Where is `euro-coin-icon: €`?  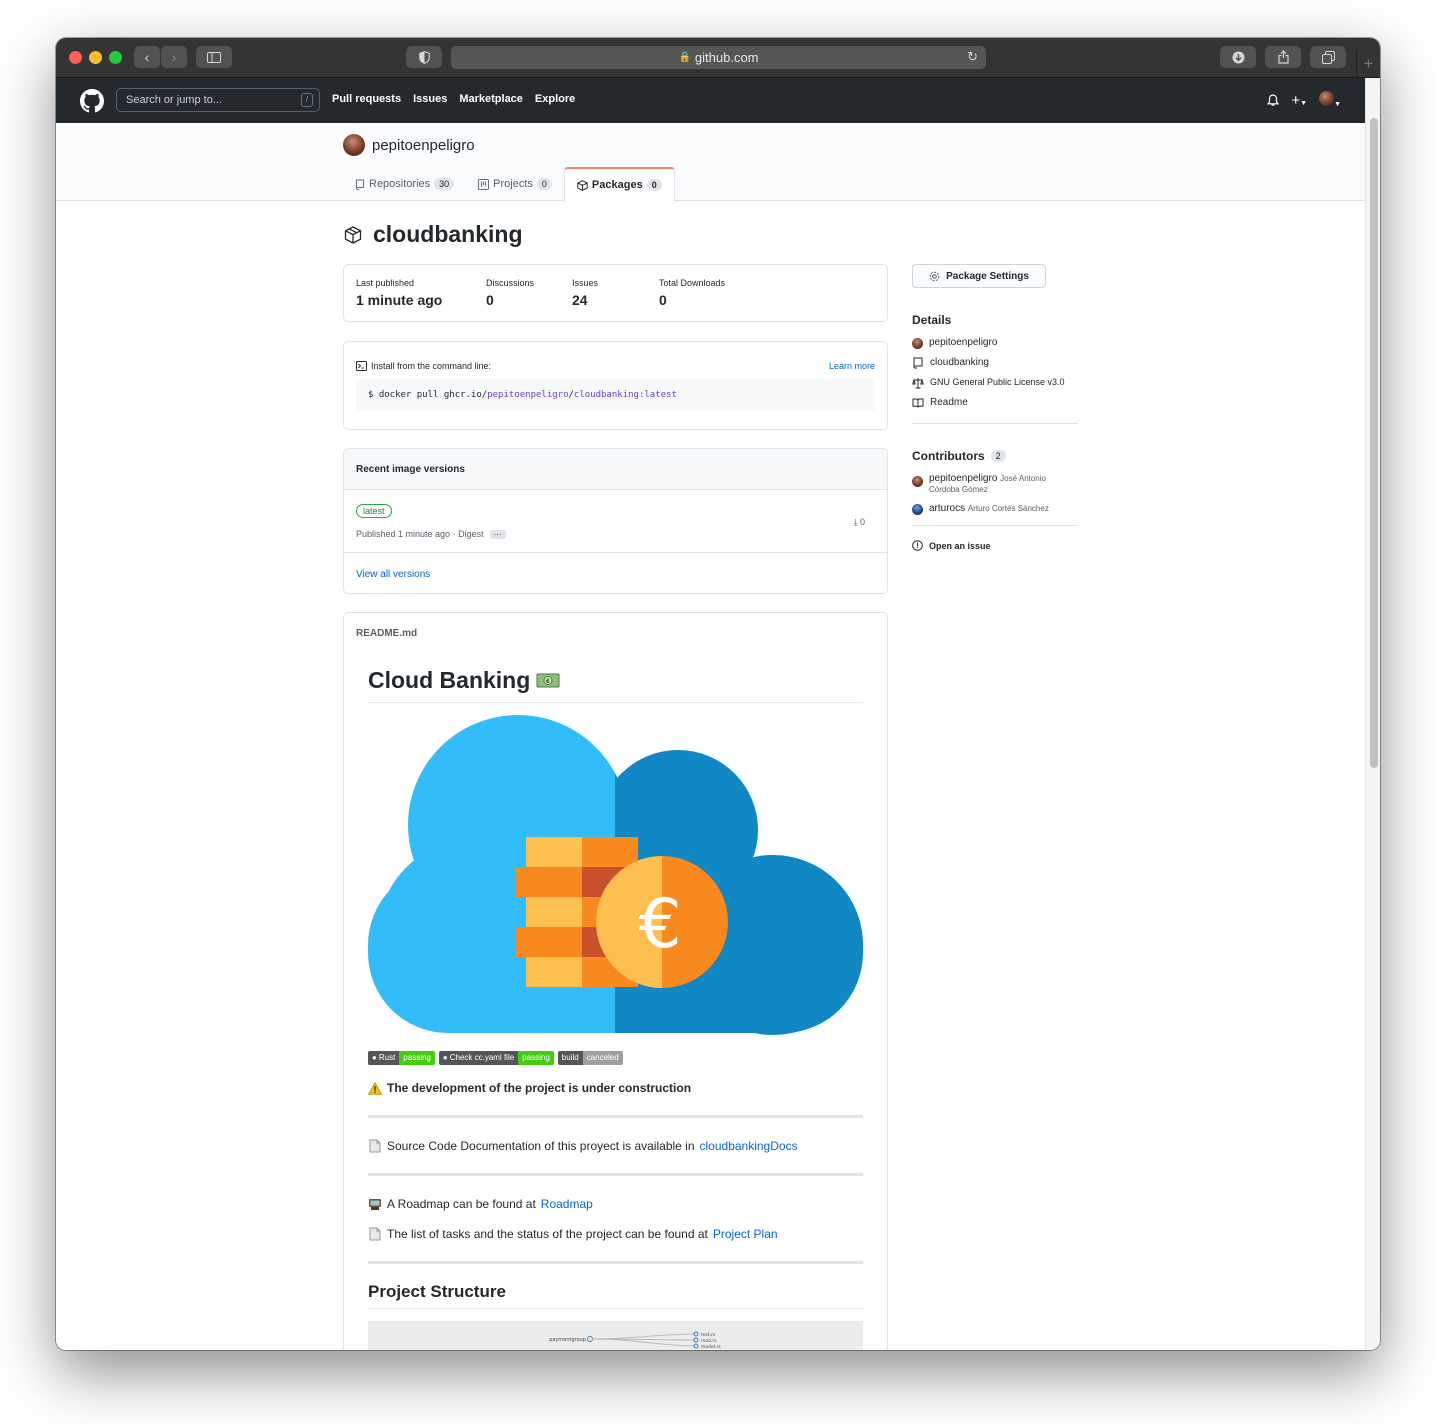 euro-coin-icon: € is located at coordinates (662, 922).